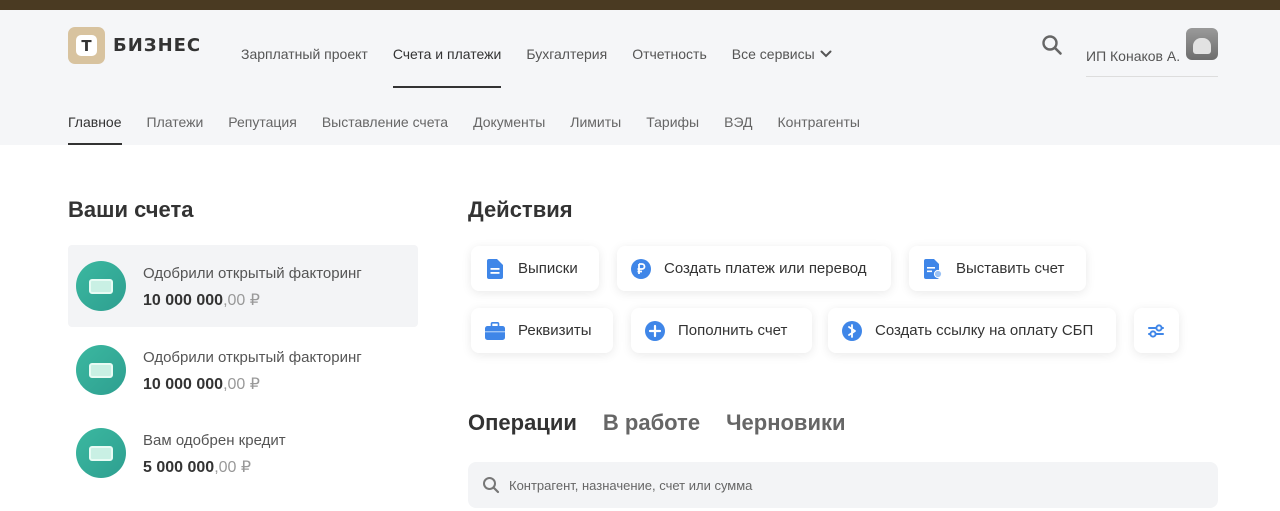 The image size is (1280, 511). I want to click on top-nav-reporting: Отчетность, so click(669, 54).